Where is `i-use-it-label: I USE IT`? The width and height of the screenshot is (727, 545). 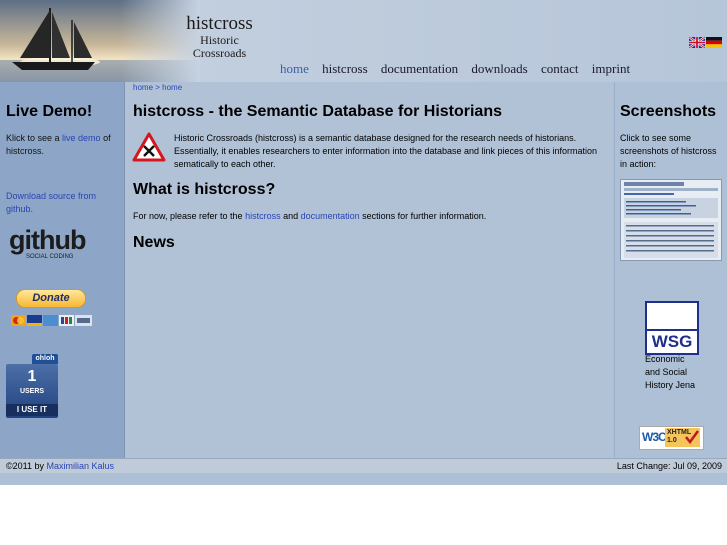
i-use-it-label: I USE IT is located at coordinates (32, 410).